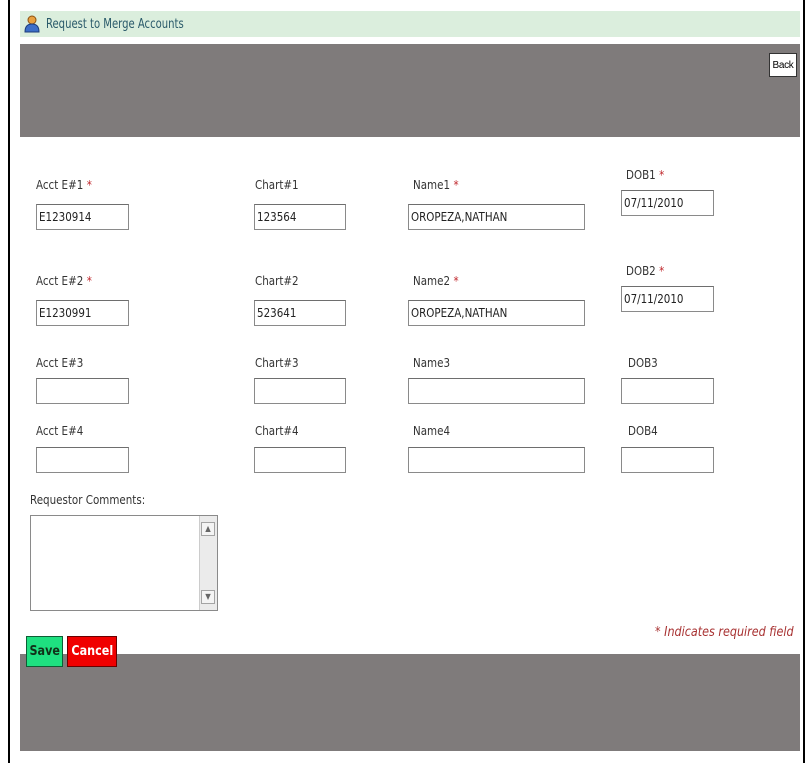 This screenshot has width=807, height=763. I want to click on chart-label-2: Chart#2, so click(277, 281).